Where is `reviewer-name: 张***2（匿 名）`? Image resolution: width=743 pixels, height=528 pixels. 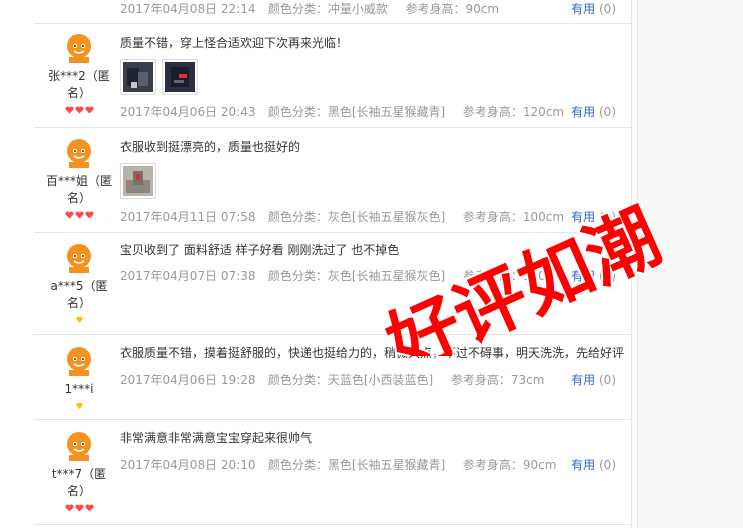
reviewer-name: 张***2（匿 名） is located at coordinates (79, 84).